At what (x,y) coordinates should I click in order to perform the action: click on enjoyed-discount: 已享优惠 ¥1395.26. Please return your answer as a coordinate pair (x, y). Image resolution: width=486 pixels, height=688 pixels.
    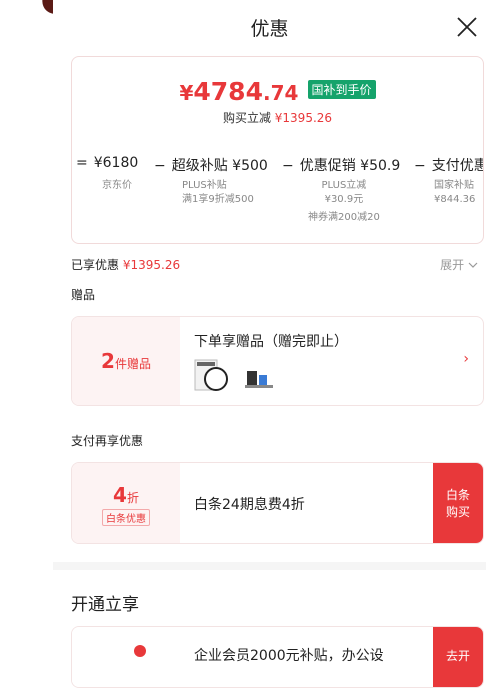
    Looking at the image, I should click on (126, 265).